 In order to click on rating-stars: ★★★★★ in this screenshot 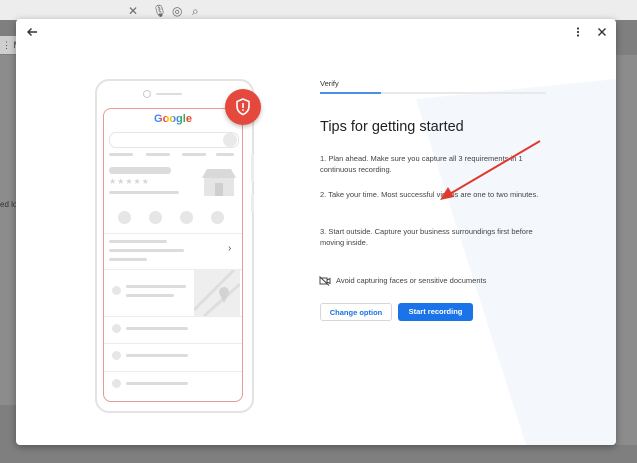, I will do `click(129, 181)`.